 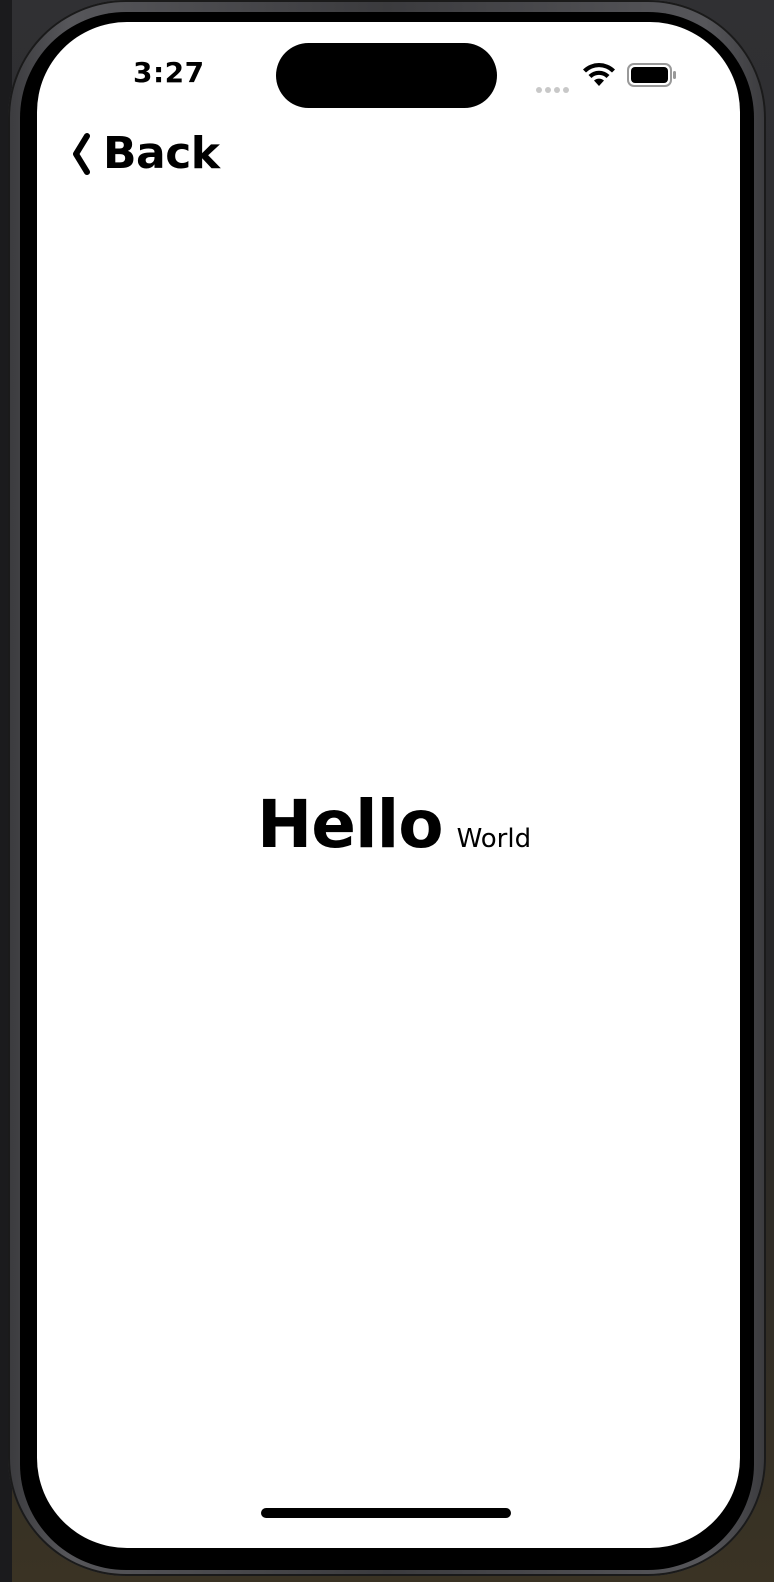 What do you see at coordinates (386, 75) in the screenshot?
I see `dynamic-island` at bounding box center [386, 75].